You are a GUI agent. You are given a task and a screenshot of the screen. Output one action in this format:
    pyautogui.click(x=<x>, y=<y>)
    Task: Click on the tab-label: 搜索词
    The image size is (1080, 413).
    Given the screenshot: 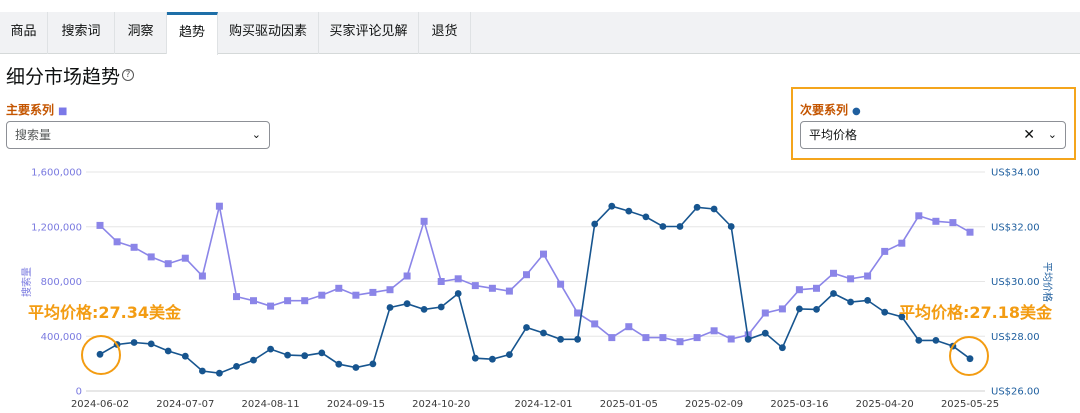 What is the action you would take?
    pyautogui.click(x=81, y=31)
    